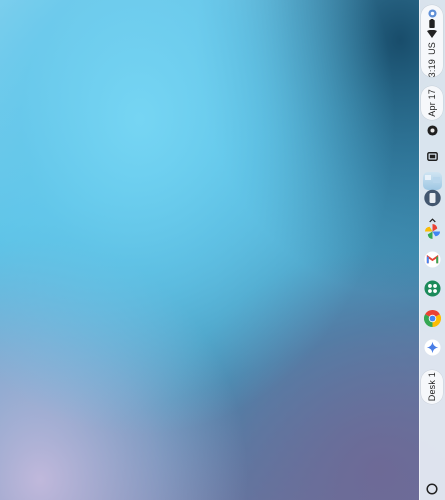 Image resolution: width=445 pixels, height=500 pixels. Describe the element at coordinates (432, 181) in the screenshot. I see `holding-space-thumbnail` at that location.